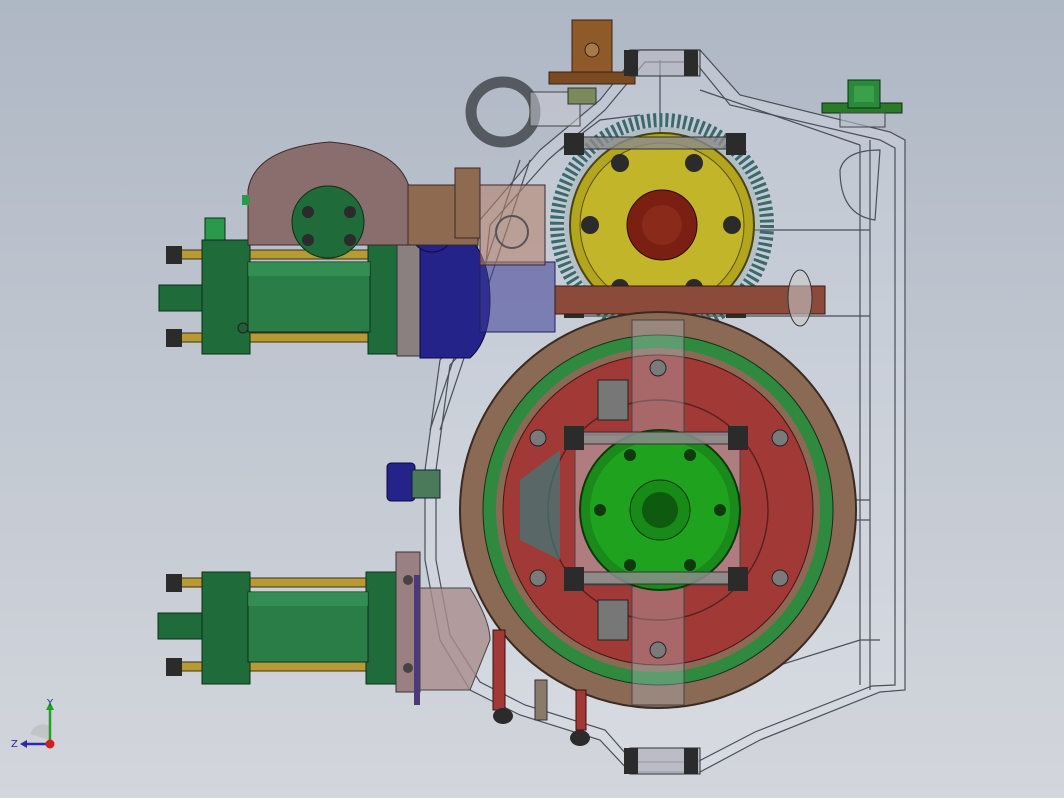 This screenshot has width=1064, height=798. Describe the element at coordinates (50, 703) in the screenshot. I see `axis-y-label: Y` at that location.